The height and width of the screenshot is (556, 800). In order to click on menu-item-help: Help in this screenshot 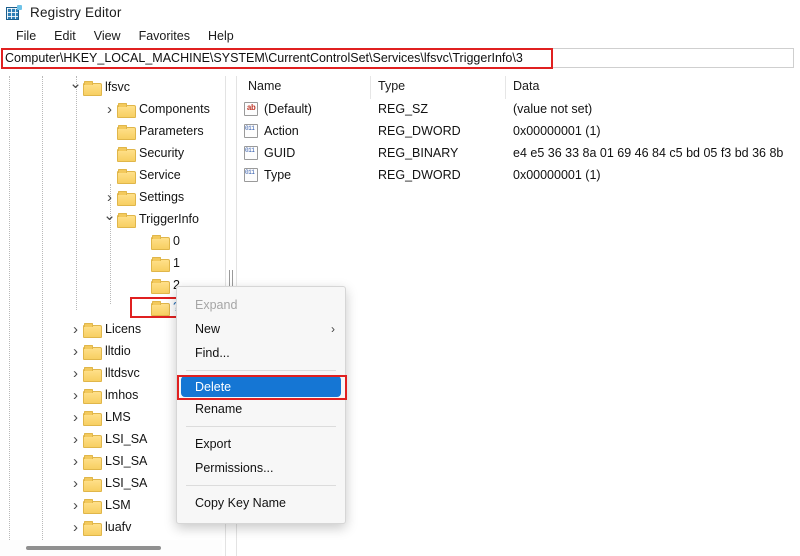, I will do `click(221, 36)`.